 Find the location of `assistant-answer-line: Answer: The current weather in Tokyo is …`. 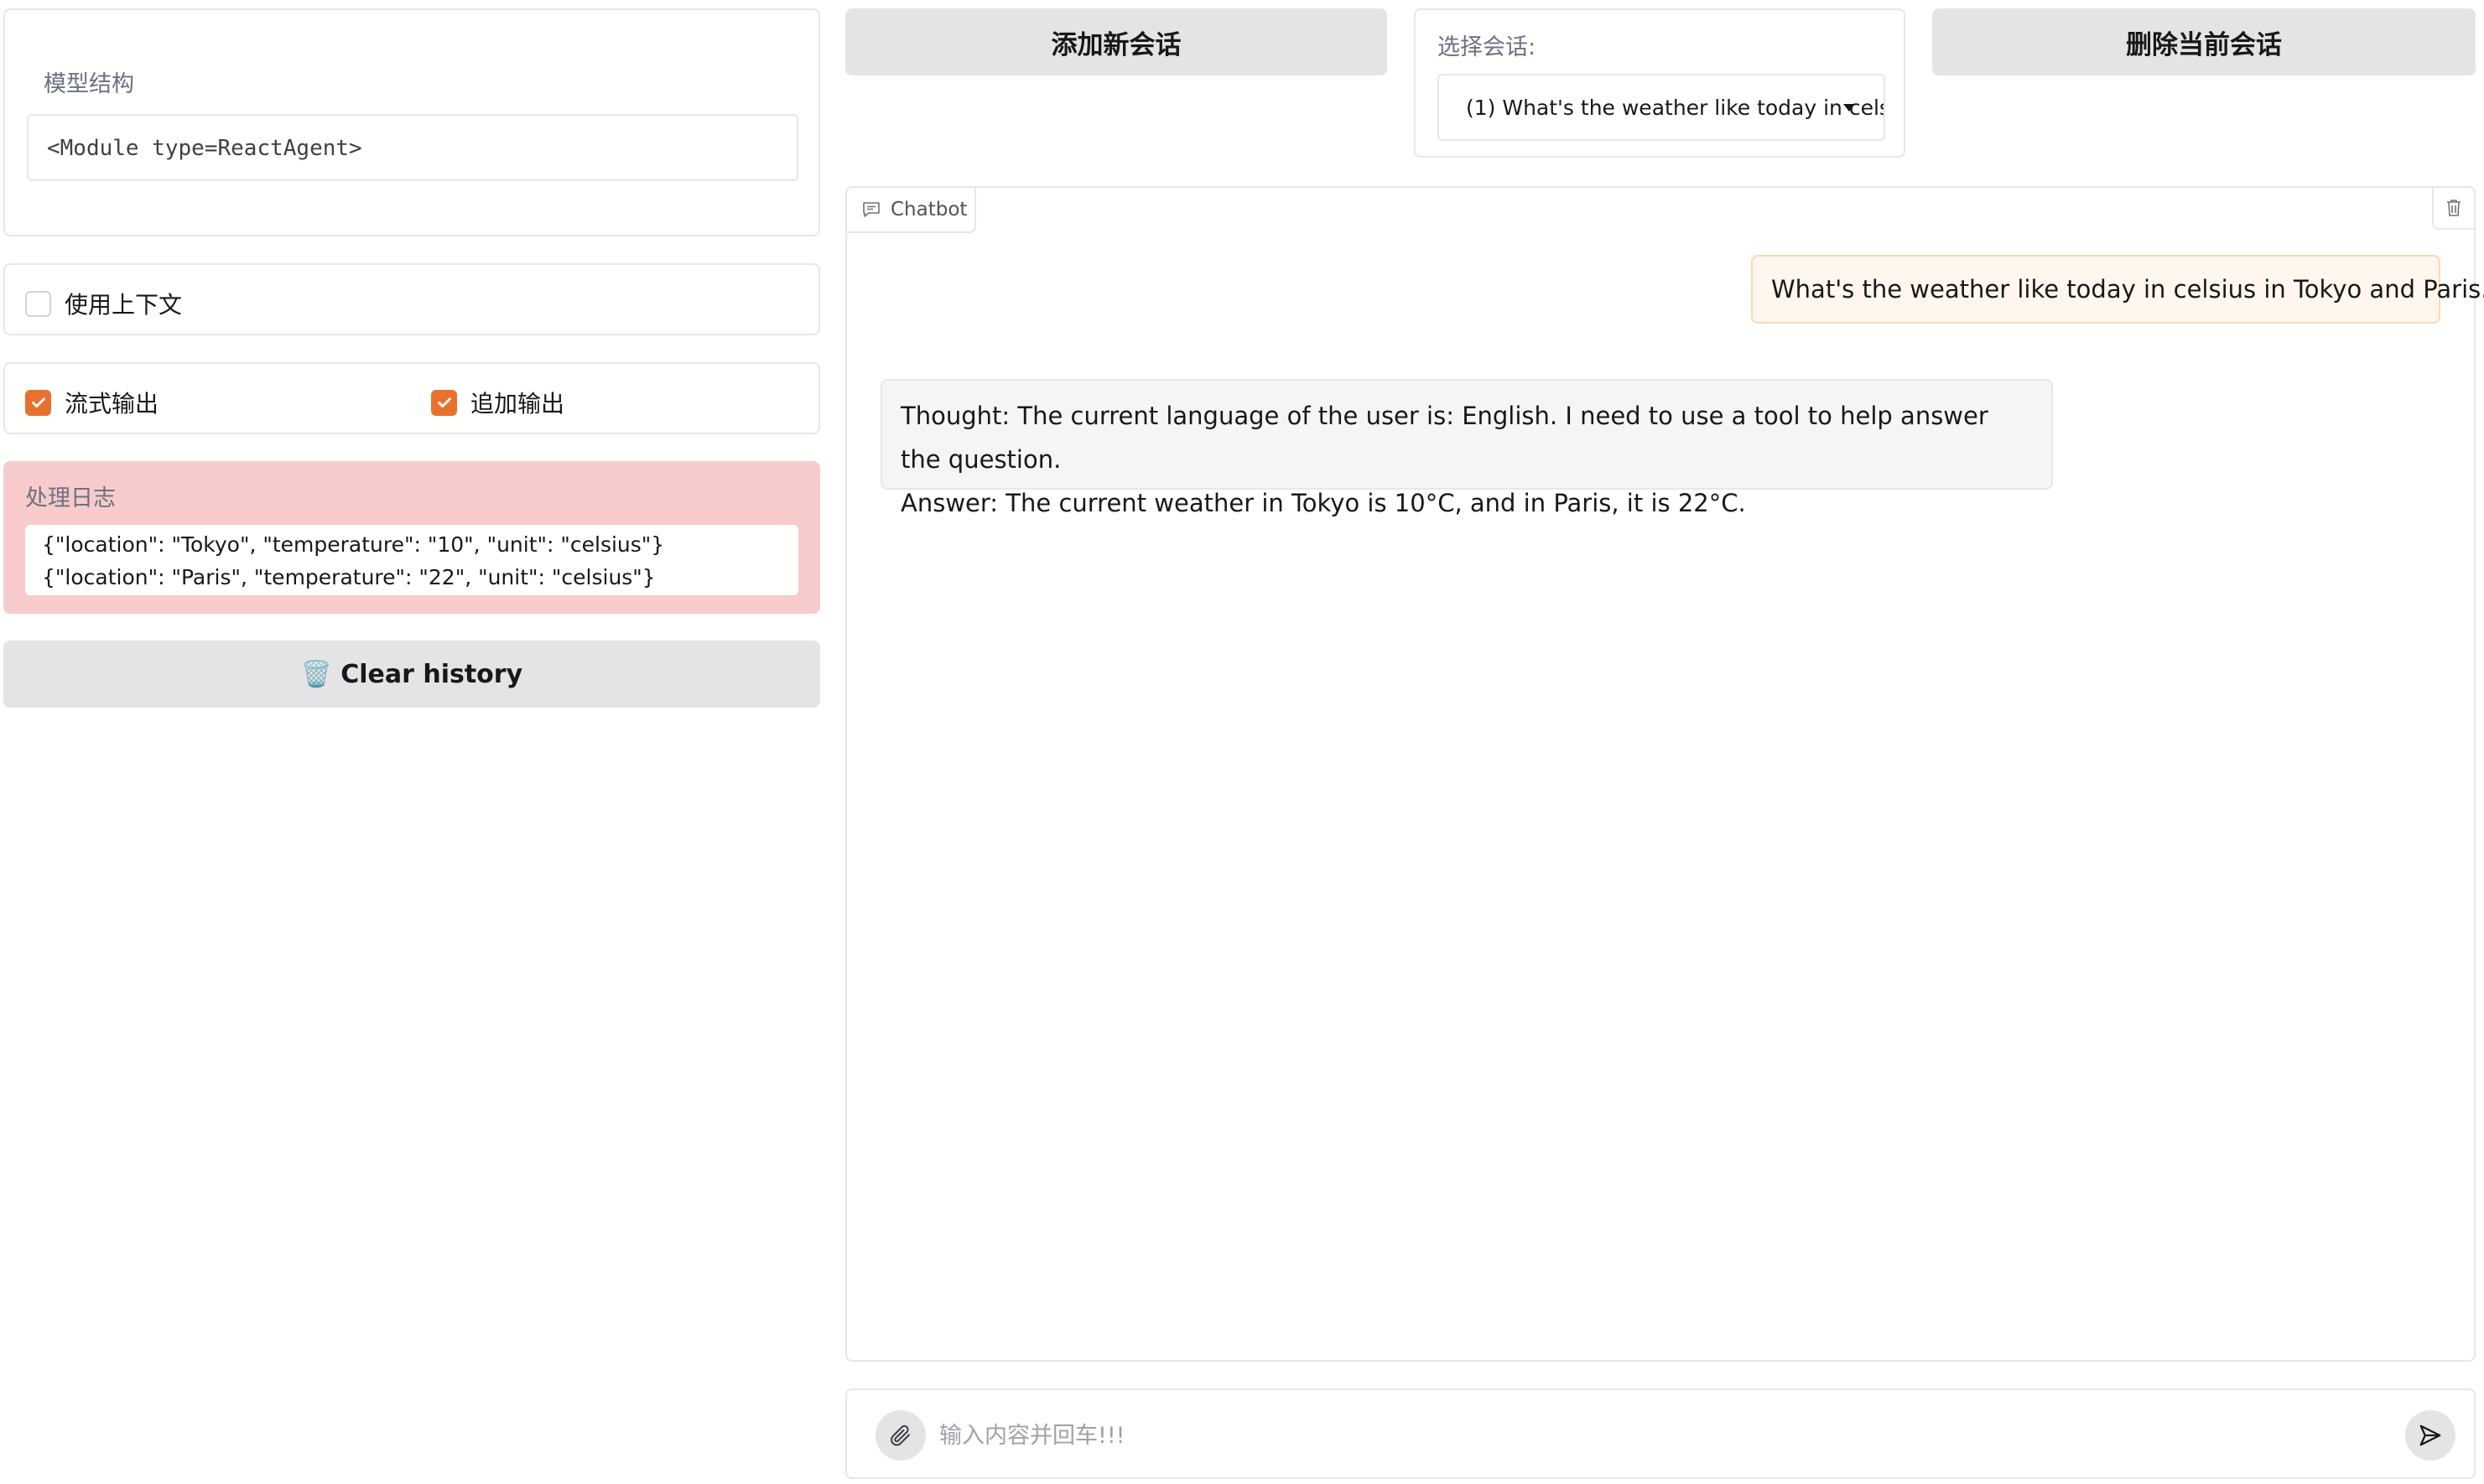

assistant-answer-line: Answer: The current weather in Tokyo is … is located at coordinates (1323, 503).